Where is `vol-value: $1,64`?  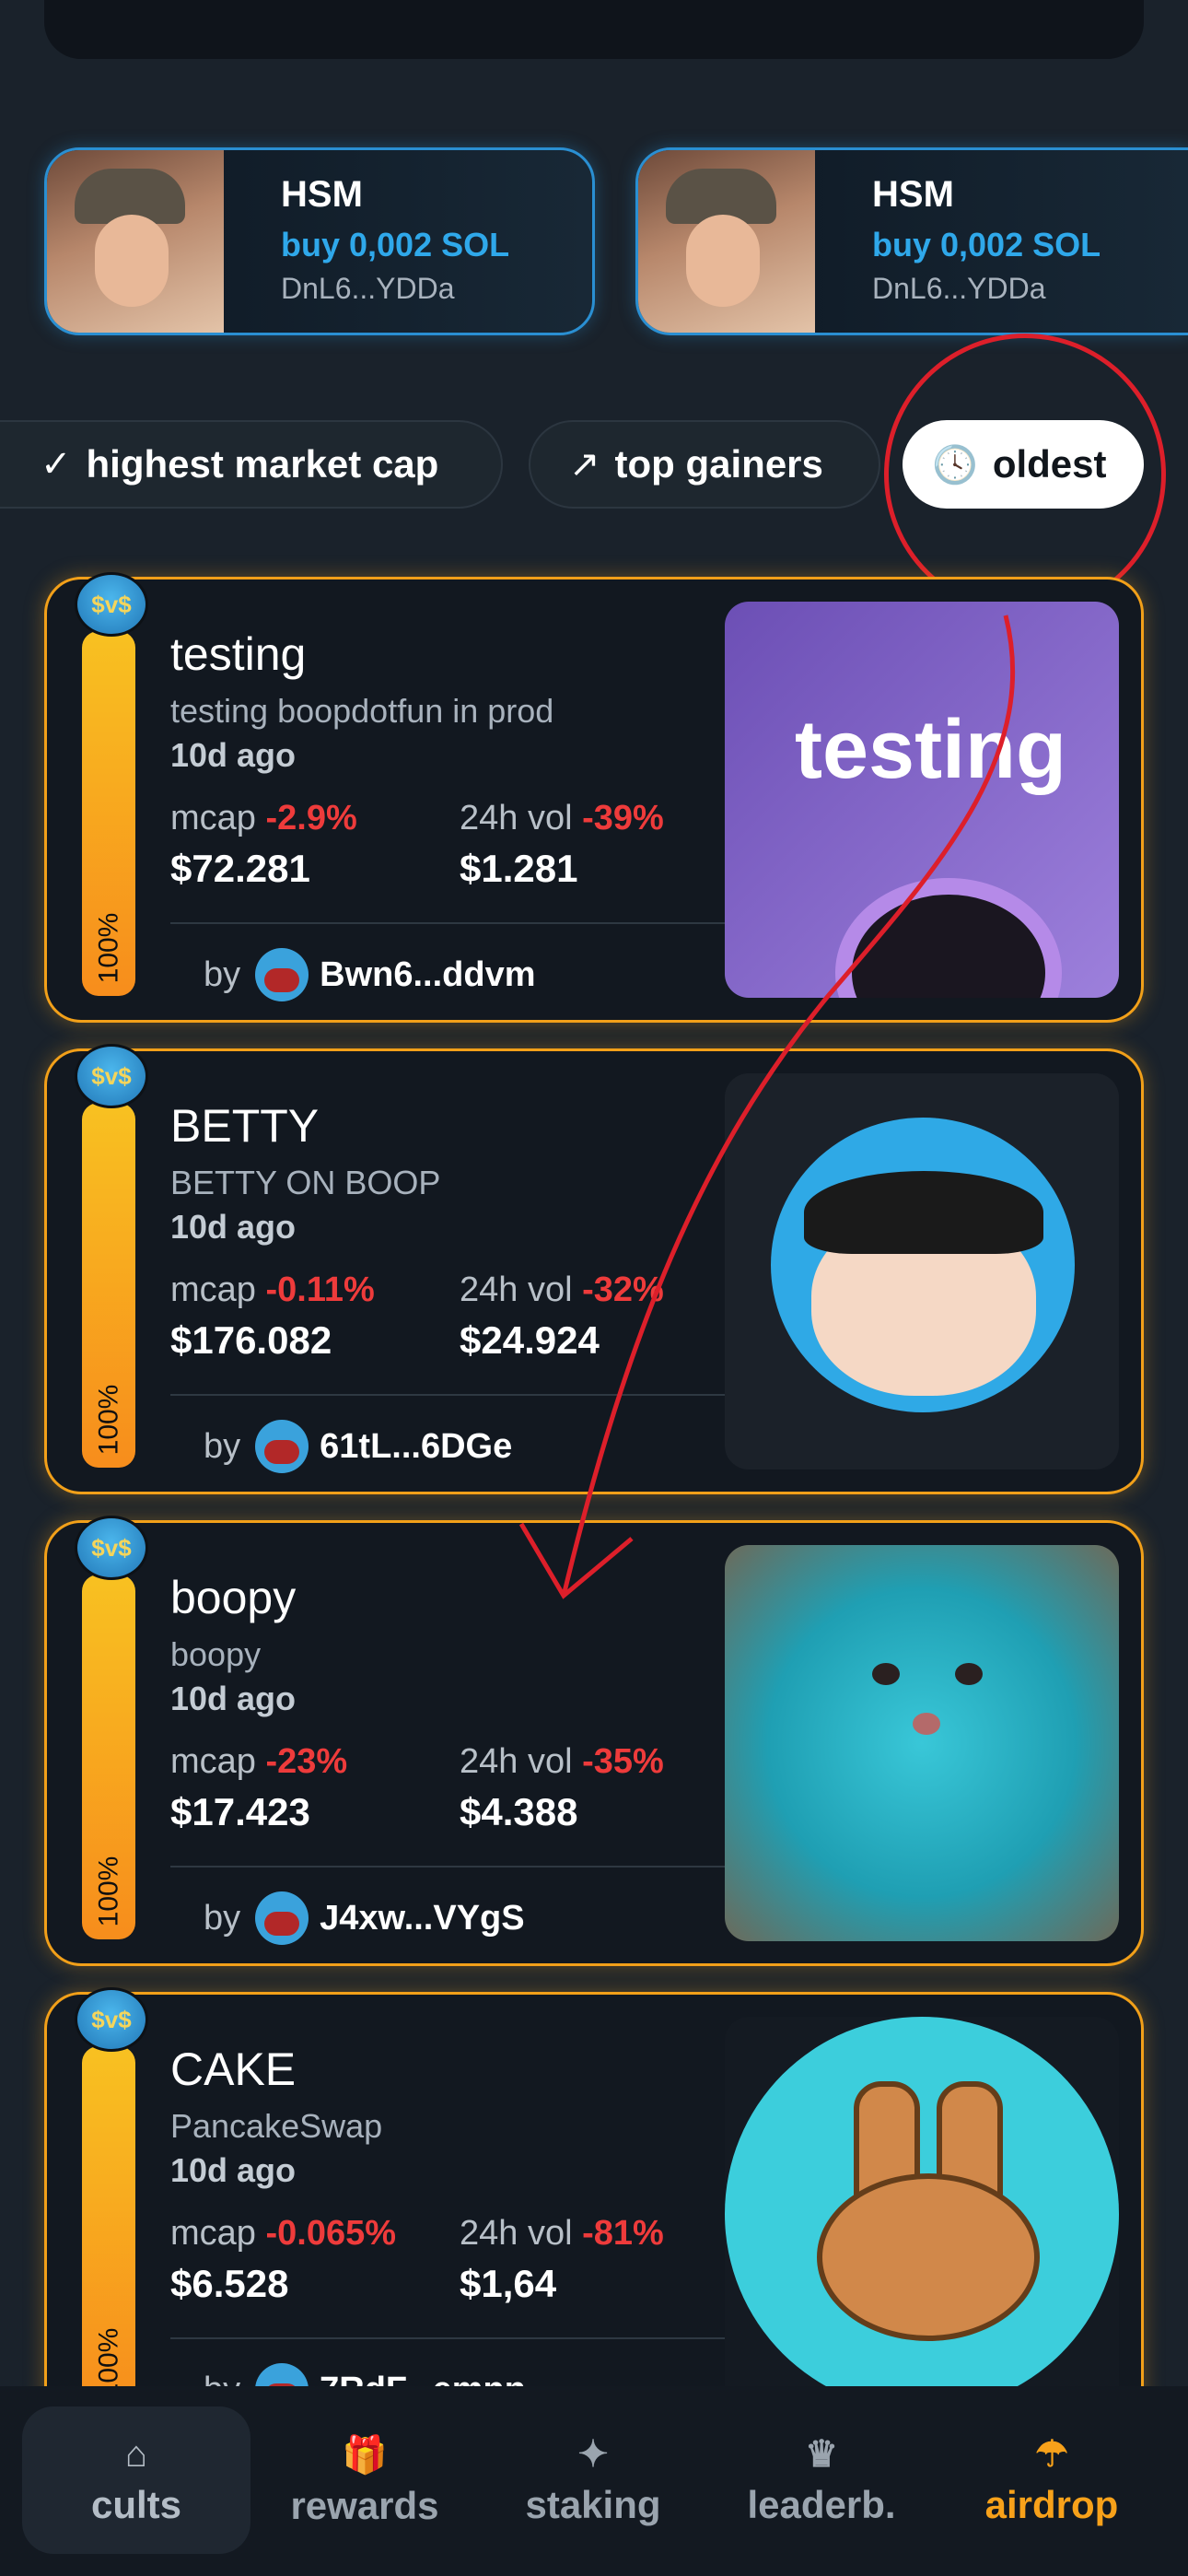
vol-value: $1,64 is located at coordinates (508, 2283).